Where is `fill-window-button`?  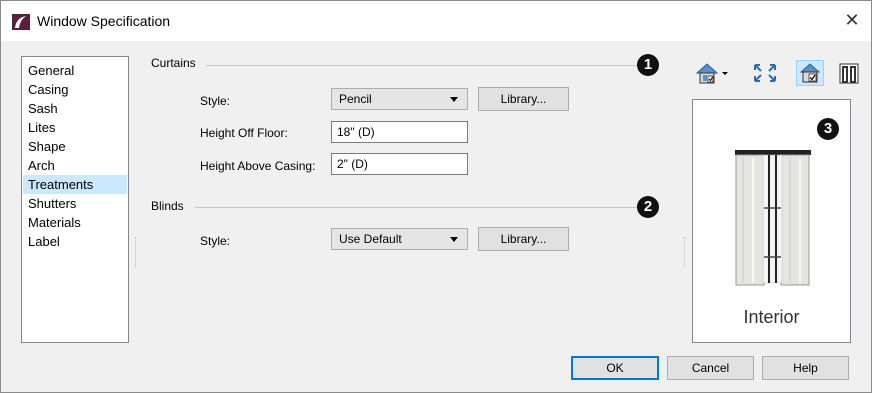 fill-window-button is located at coordinates (765, 73).